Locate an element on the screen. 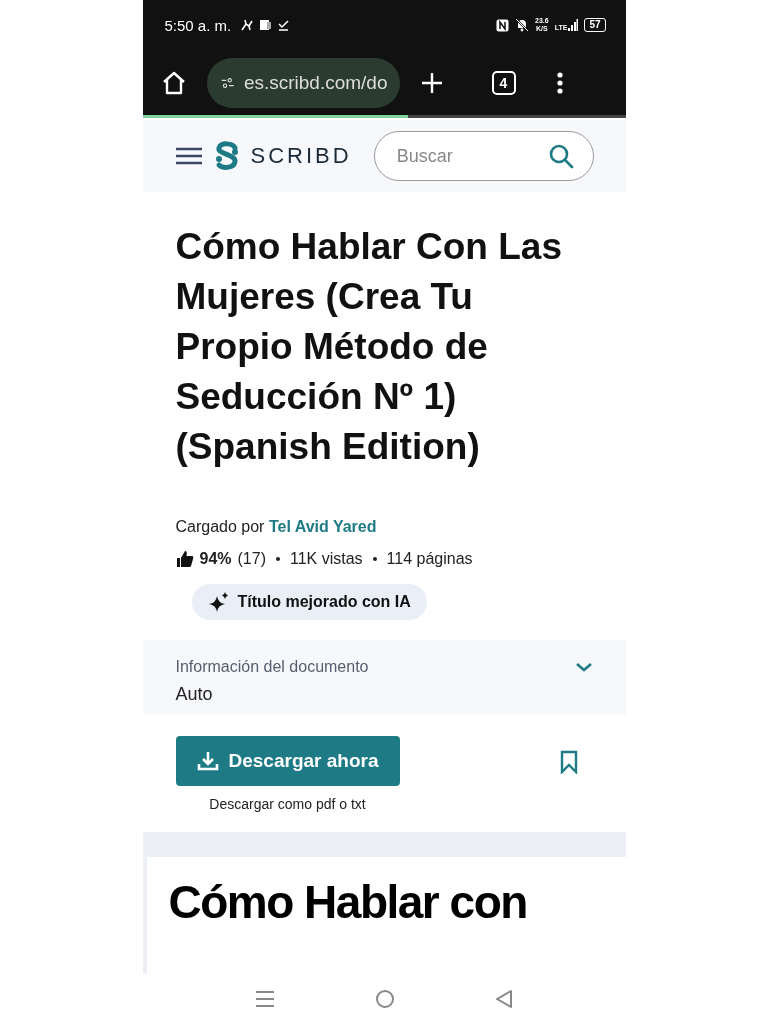 The image size is (768, 1024). search-field: Buscar is located at coordinates (483, 156).